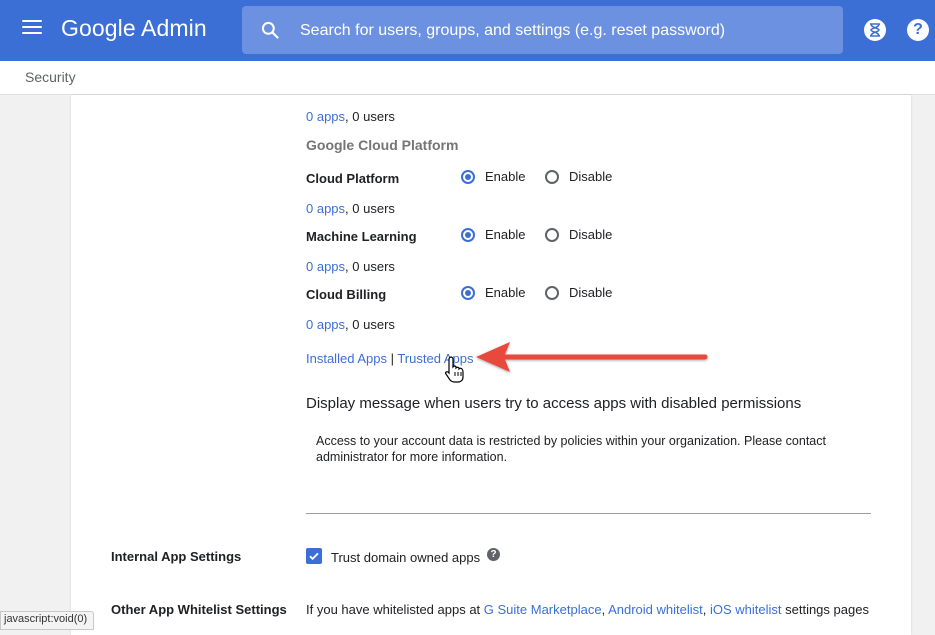 This screenshot has height=635, width=935. Describe the element at coordinates (655, 609) in the screenshot. I see `android-whitelist-link: Android whitelist` at that location.